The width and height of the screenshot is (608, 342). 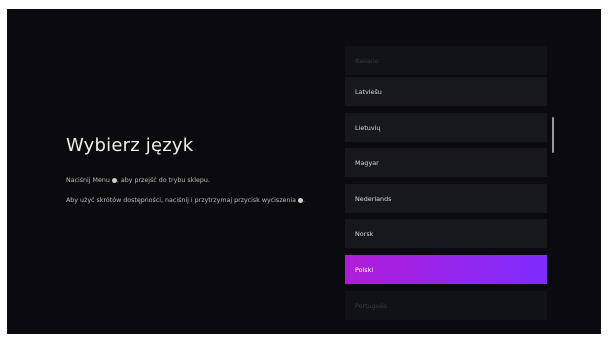 What do you see at coordinates (446, 127) in the screenshot?
I see `language-item-lietuviu: Lietuvių` at bounding box center [446, 127].